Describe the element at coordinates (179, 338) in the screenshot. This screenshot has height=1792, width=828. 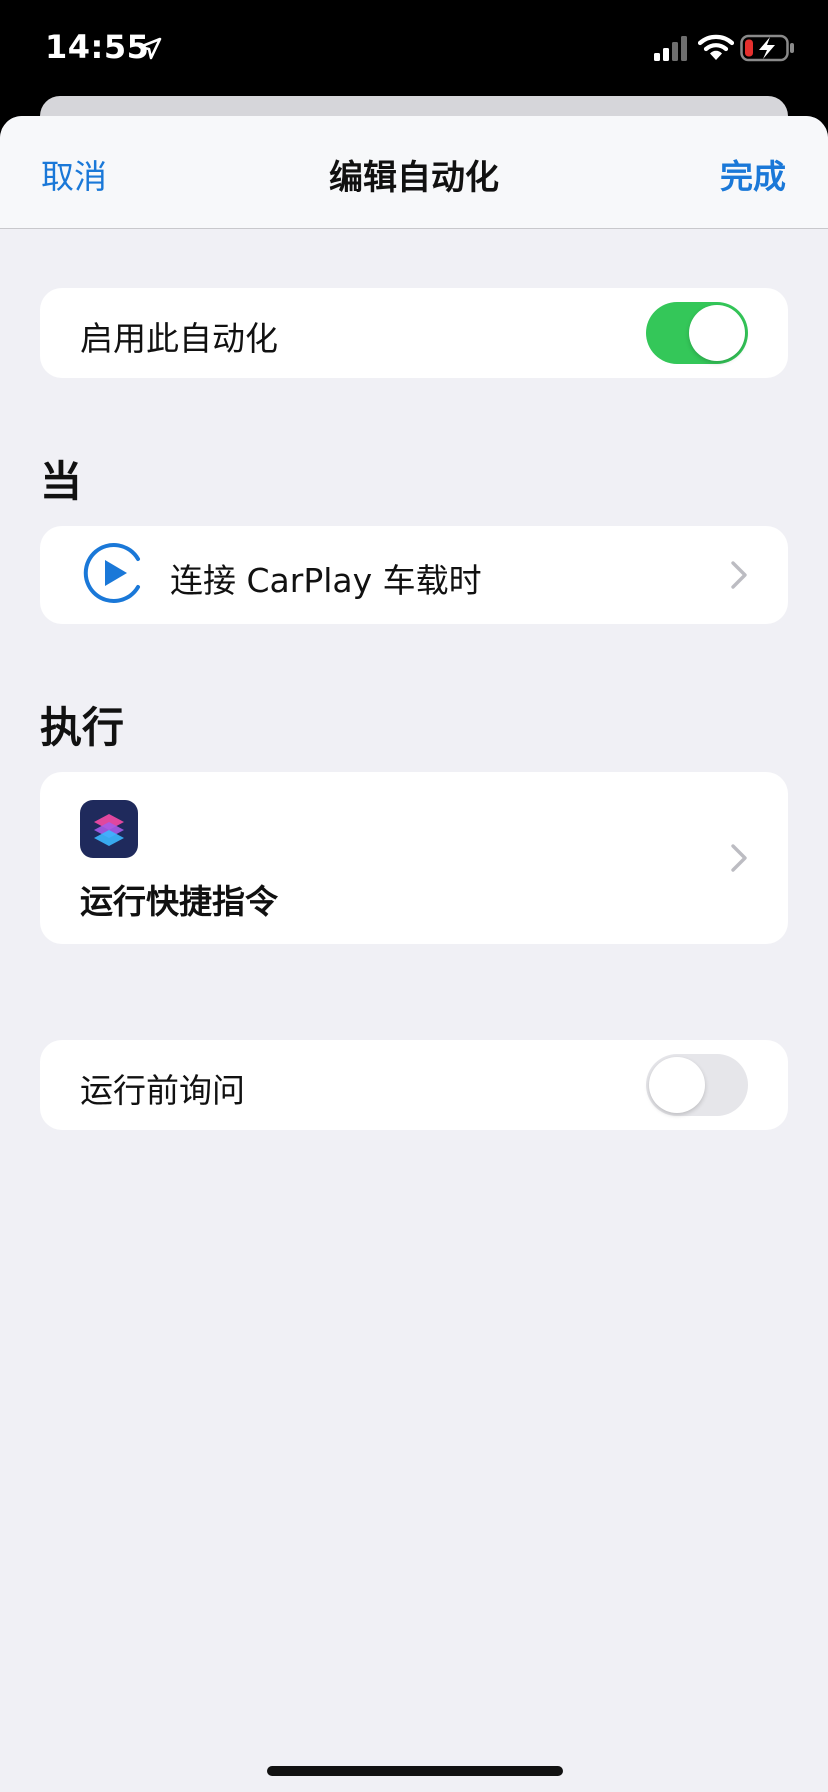
I see `enable-automation-label: 启用此自动化` at that location.